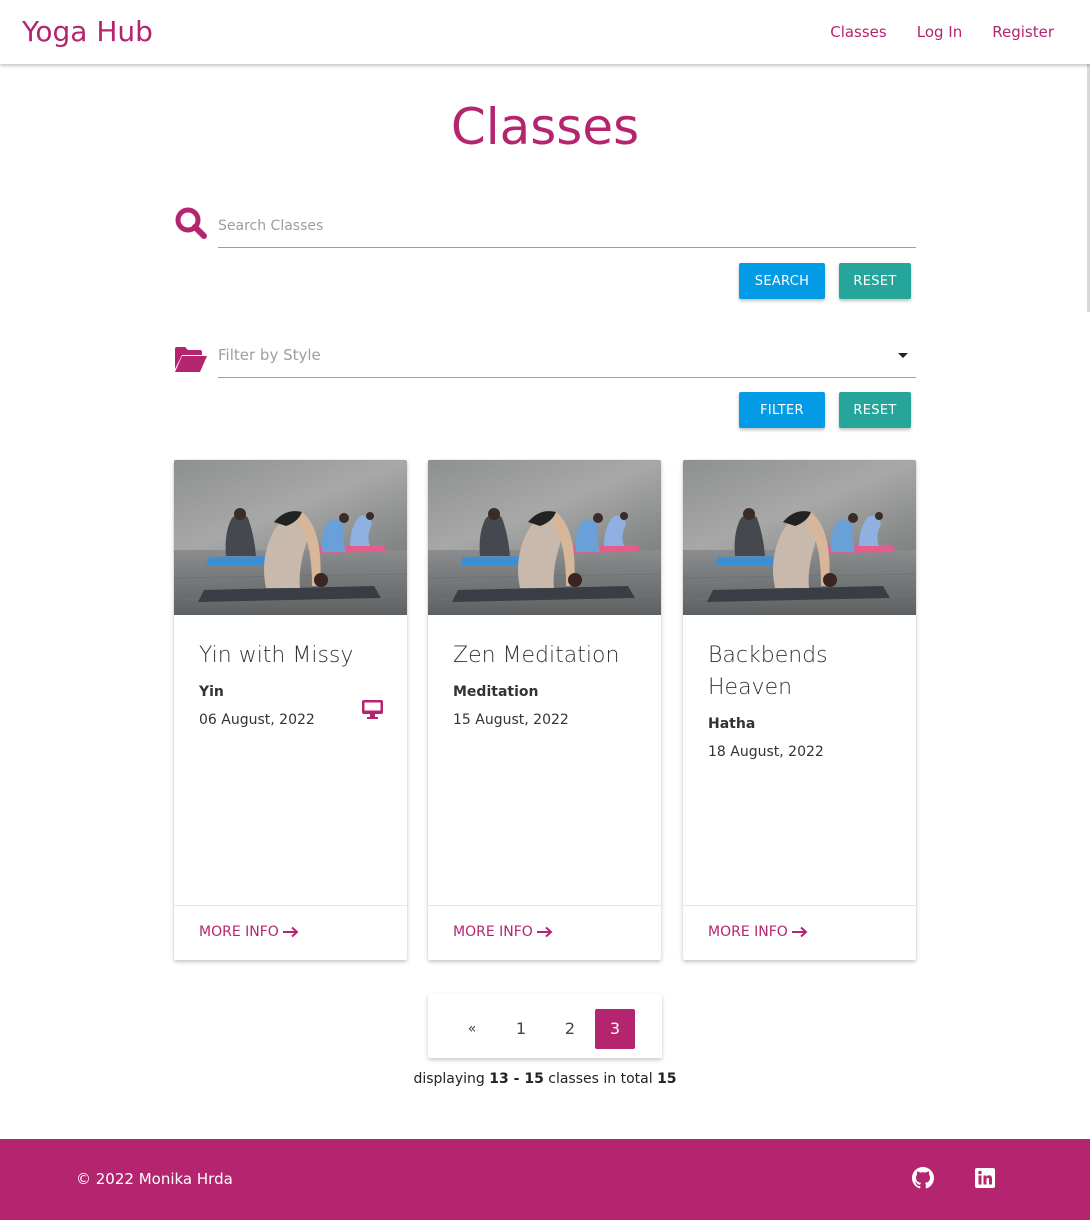  What do you see at coordinates (545, 1179) in the screenshot?
I see `footer: © 2022 Monika Hrda` at bounding box center [545, 1179].